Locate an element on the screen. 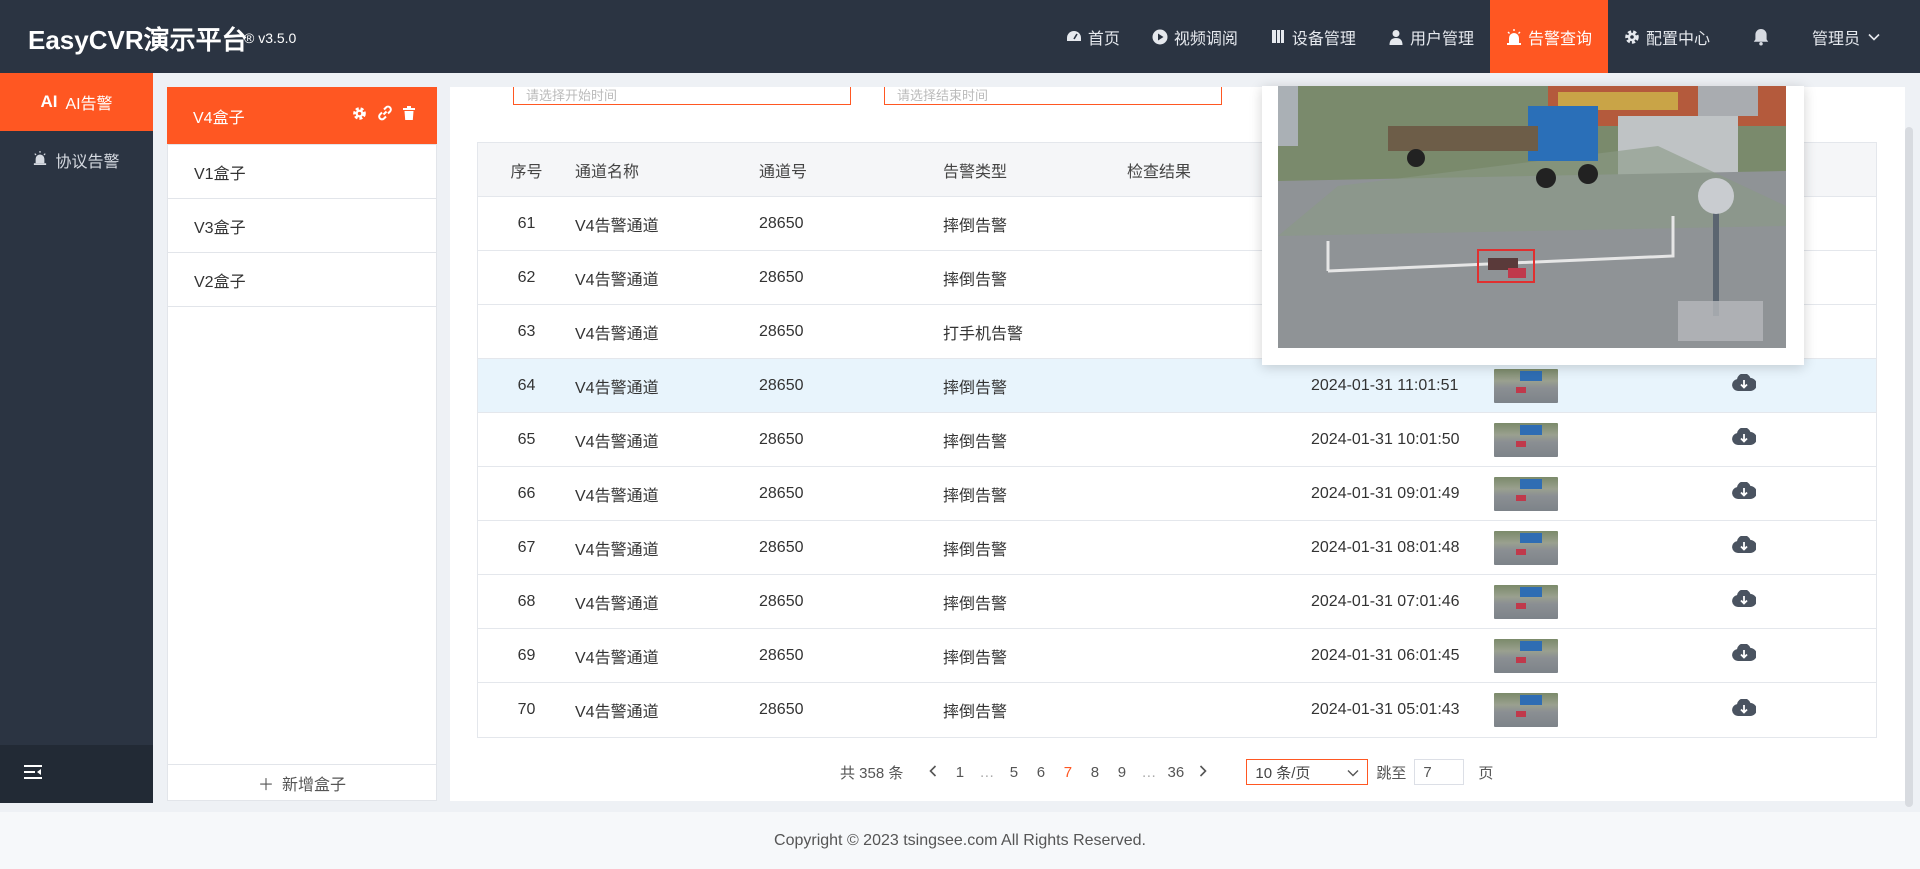 The image size is (1920, 869). brand-title: EasyCVR演示平台 is located at coordinates (138, 40).